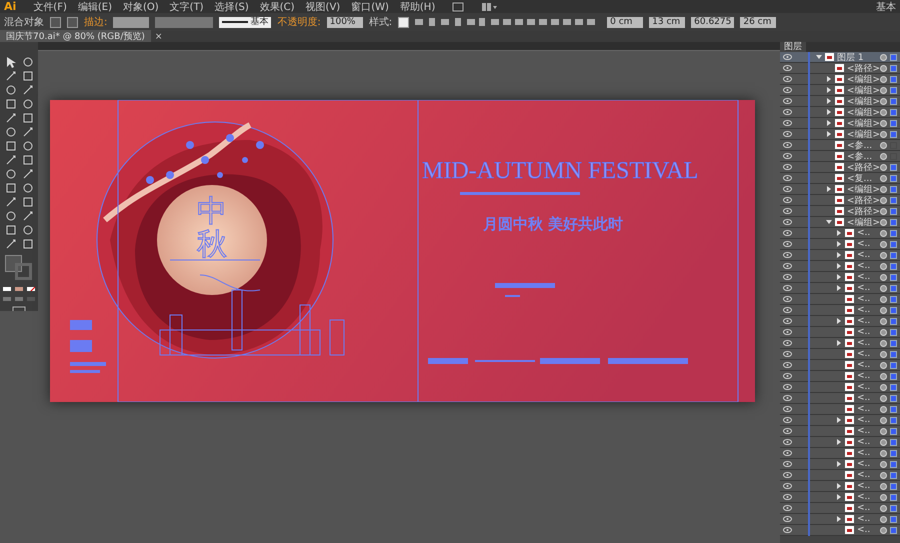 This screenshot has height=543, width=900. What do you see at coordinates (450, 22) in the screenshot?
I see `align-icons-drawing` at bounding box center [450, 22].